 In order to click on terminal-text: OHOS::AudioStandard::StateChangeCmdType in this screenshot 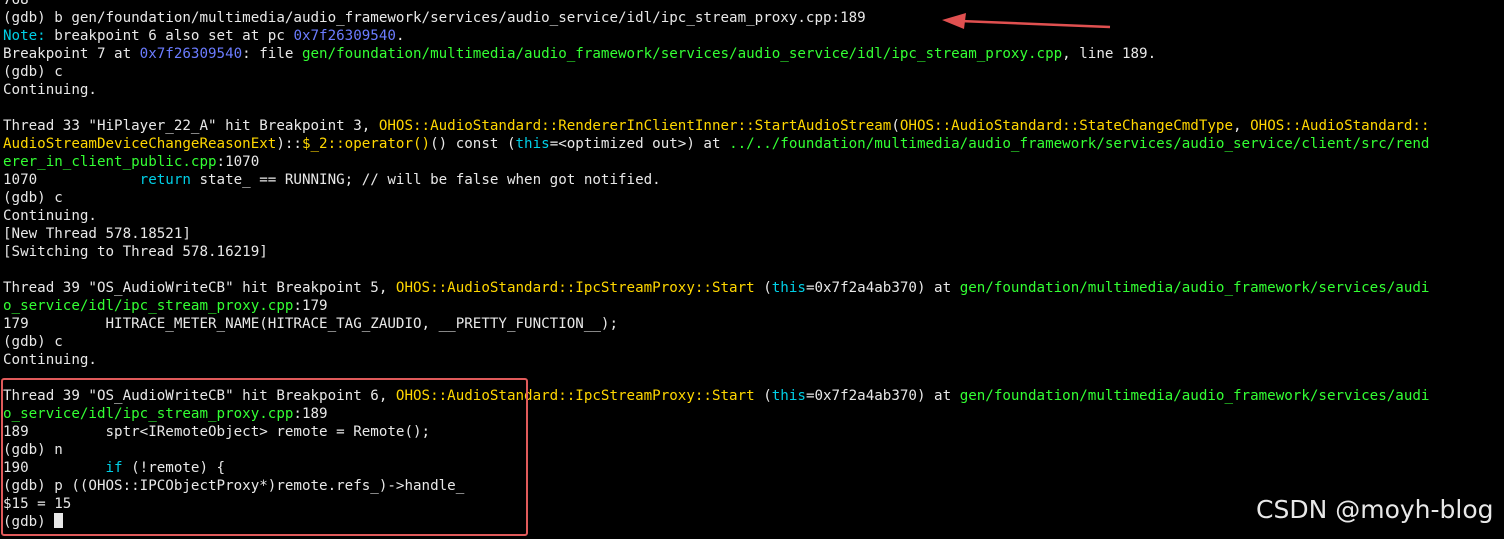, I will do `click(1066, 126)`.